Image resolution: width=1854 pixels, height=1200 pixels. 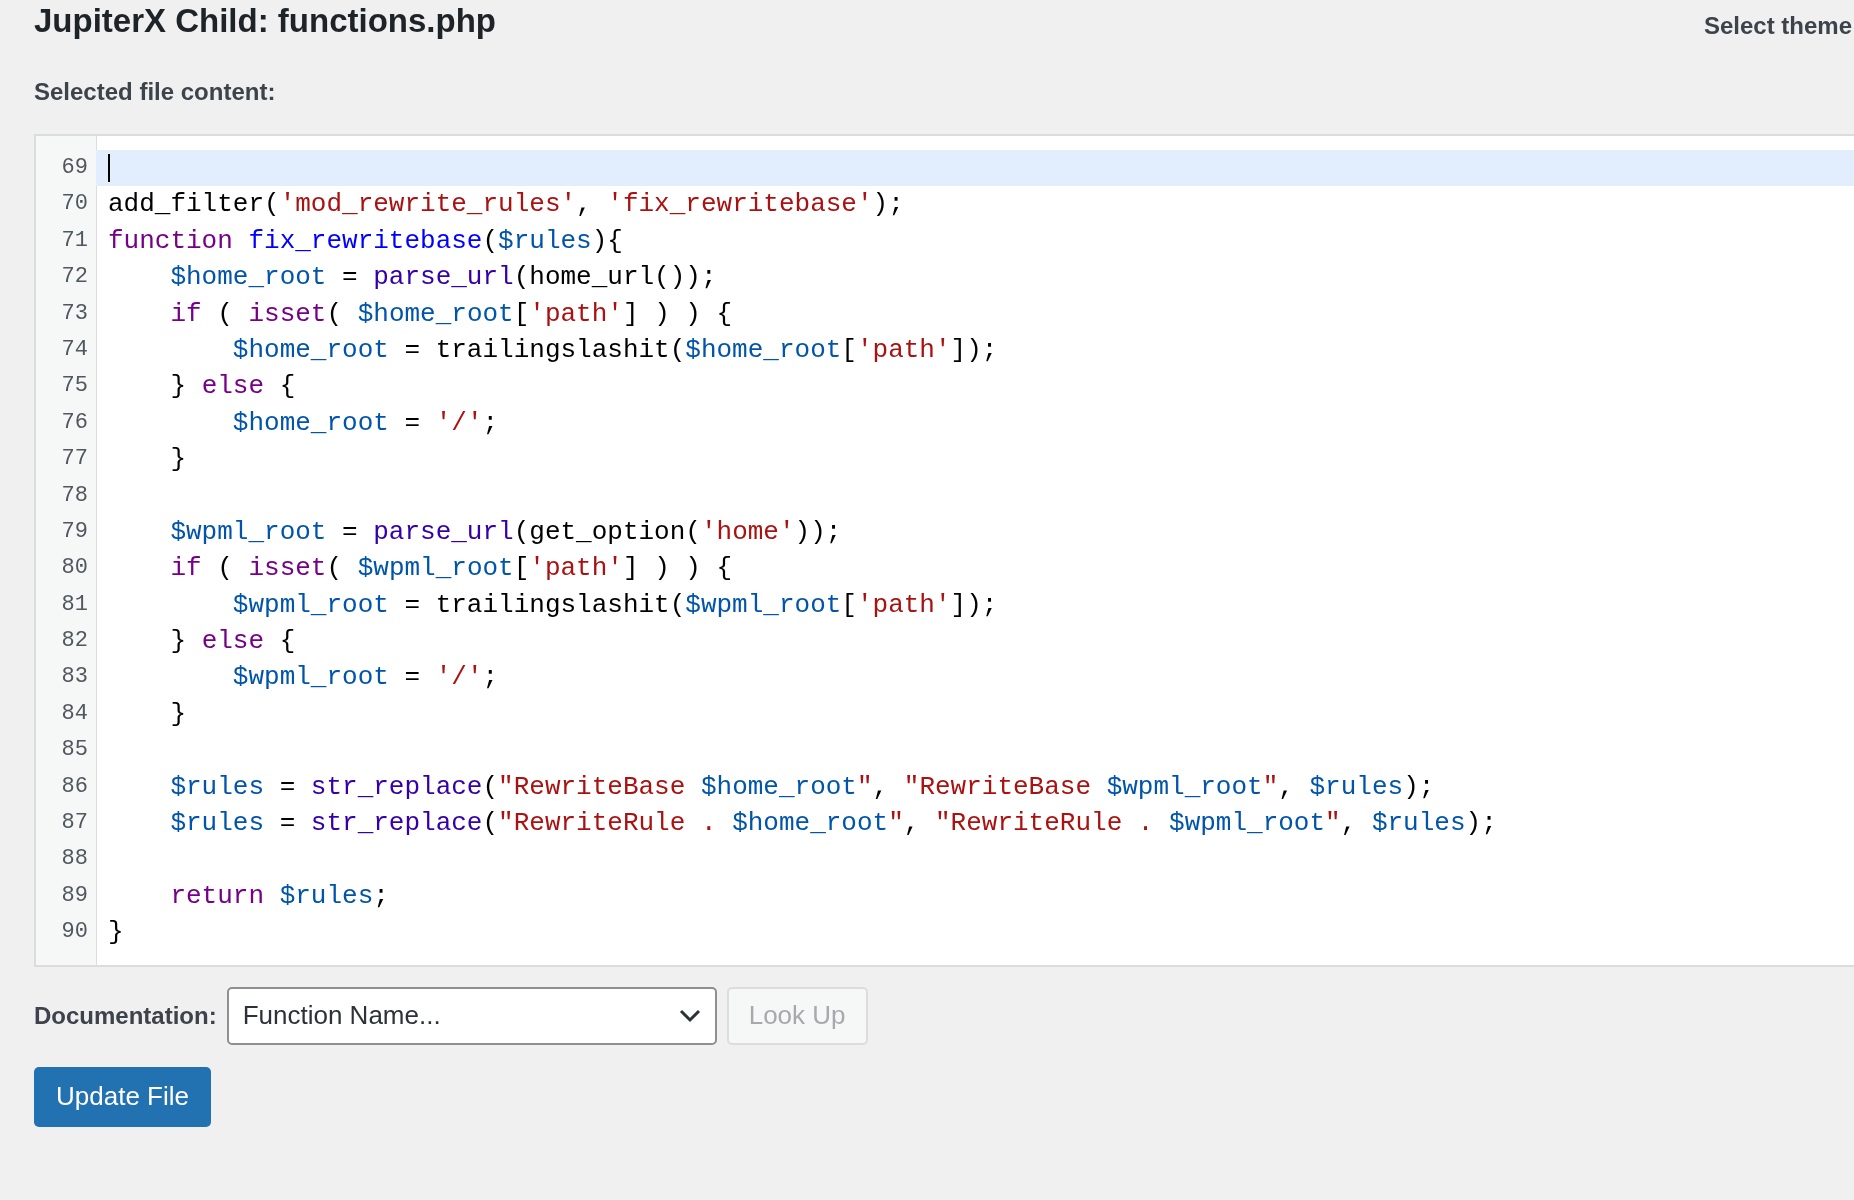 I want to click on line-number: 80, so click(x=74, y=568).